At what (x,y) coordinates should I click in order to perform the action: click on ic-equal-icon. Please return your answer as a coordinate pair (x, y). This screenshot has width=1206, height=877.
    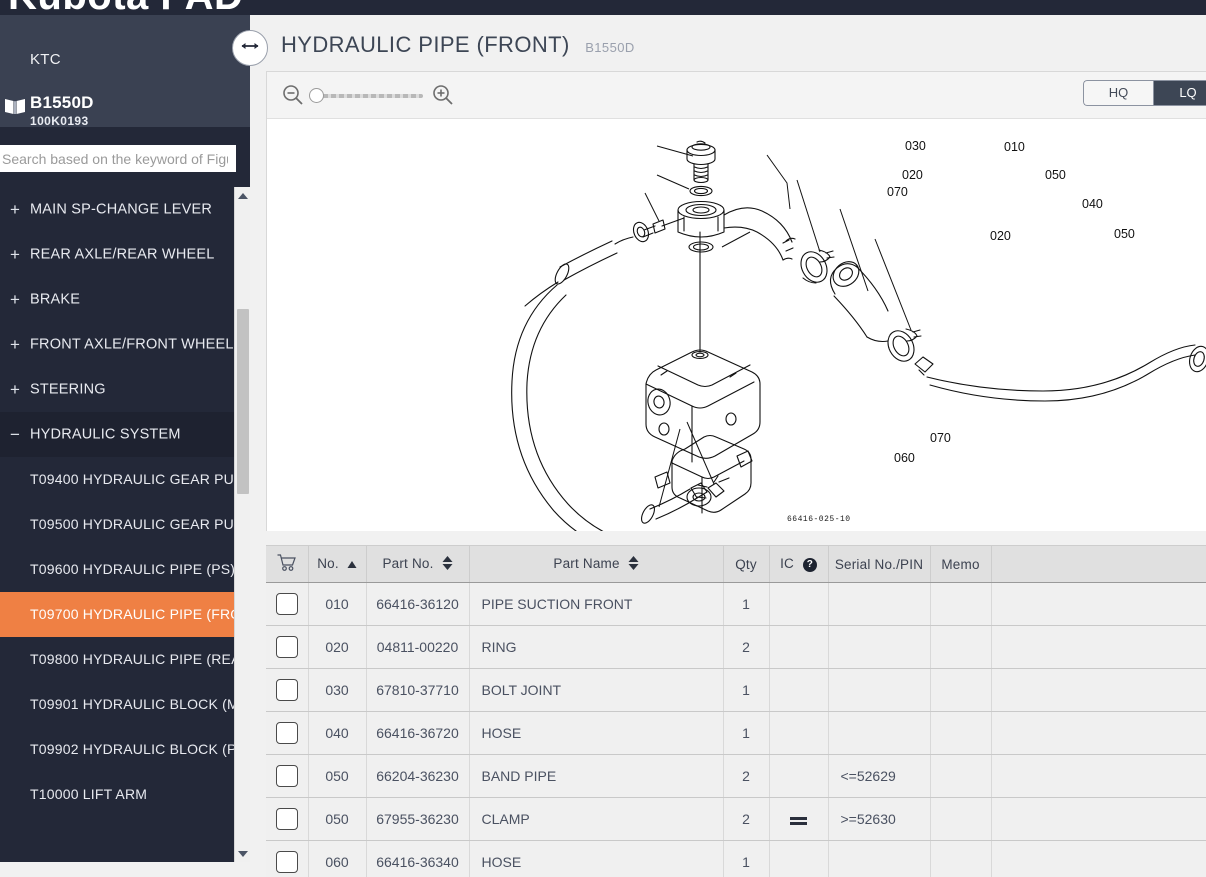
    Looking at the image, I should click on (798, 818).